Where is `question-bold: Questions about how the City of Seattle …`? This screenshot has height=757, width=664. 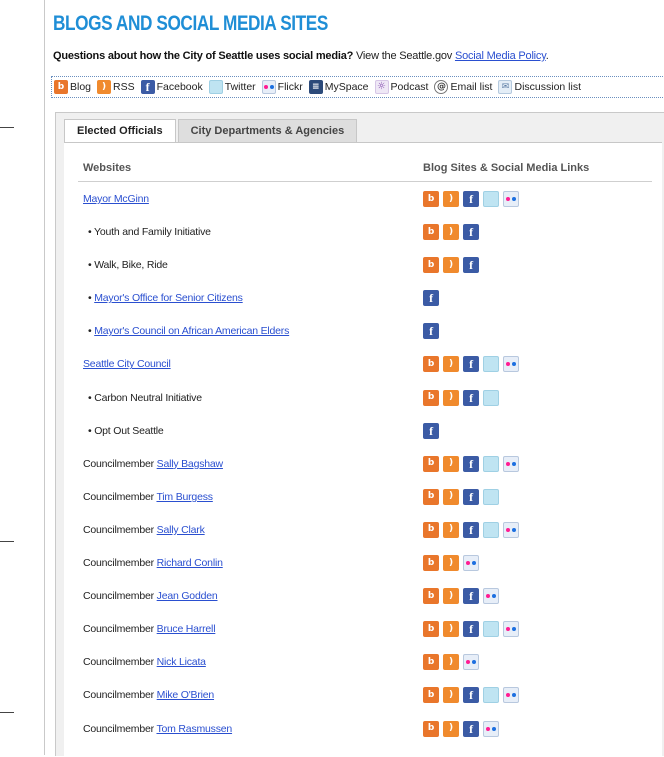 question-bold: Questions about how the City of Seattle … is located at coordinates (203, 56).